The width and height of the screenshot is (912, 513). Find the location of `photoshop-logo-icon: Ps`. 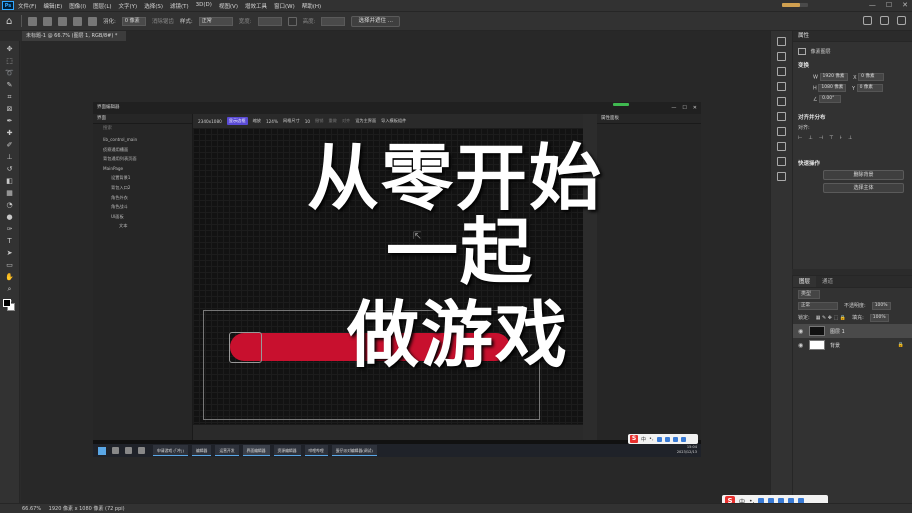

photoshop-logo-icon: Ps is located at coordinates (8, 5).